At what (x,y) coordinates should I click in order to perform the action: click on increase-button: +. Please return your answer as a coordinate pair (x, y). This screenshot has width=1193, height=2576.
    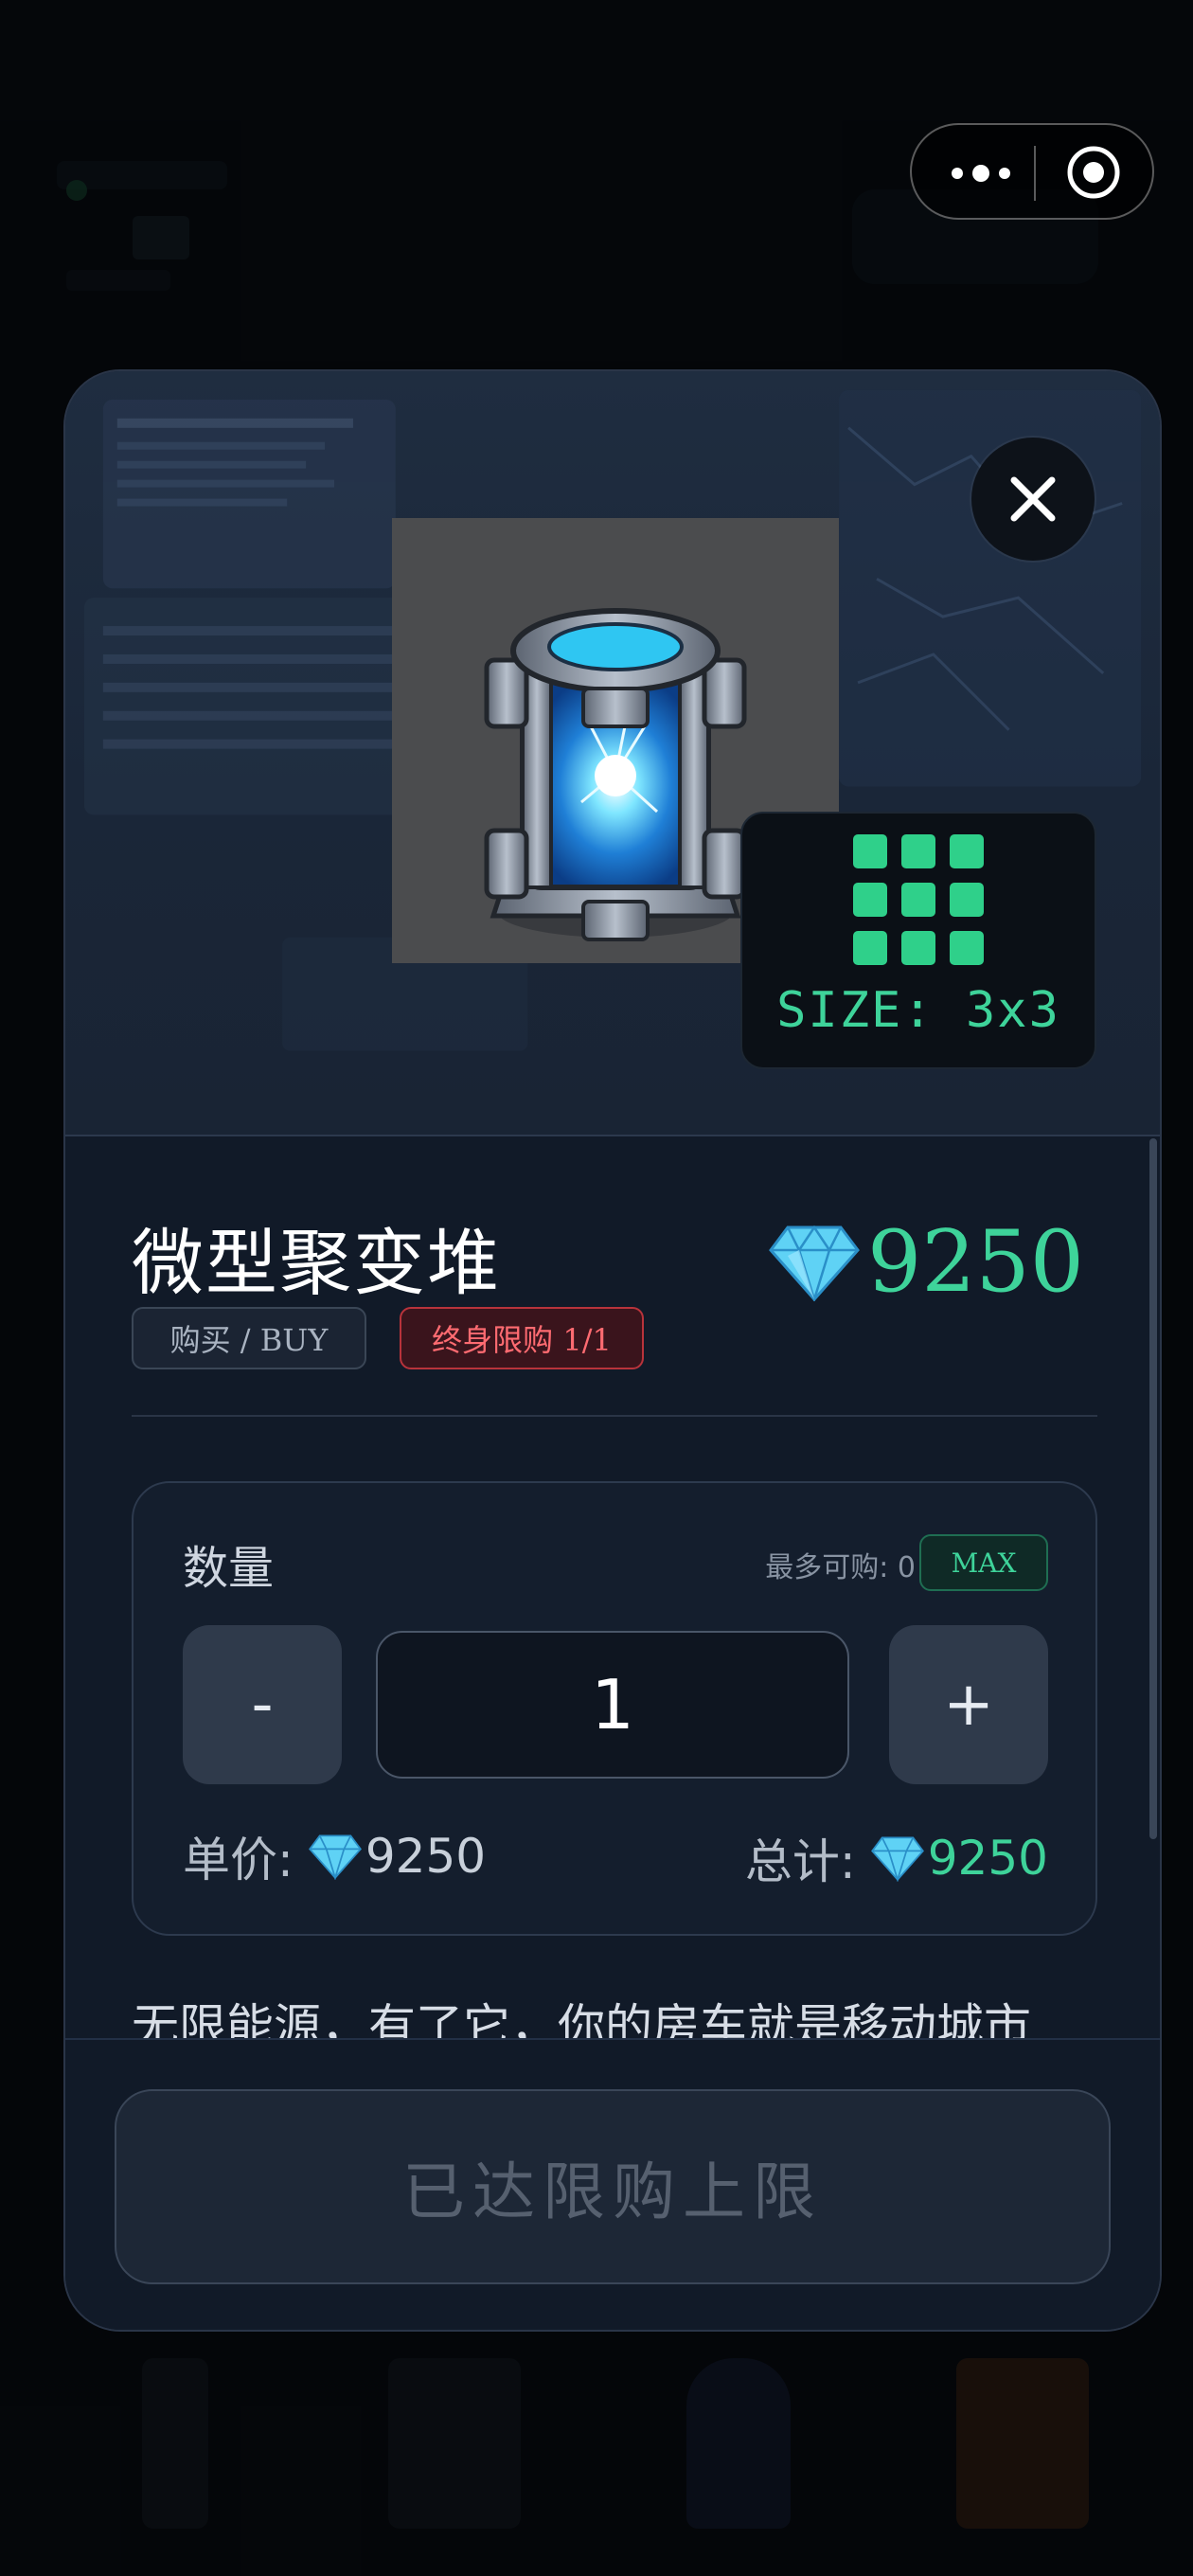
    Looking at the image, I should click on (968, 1704).